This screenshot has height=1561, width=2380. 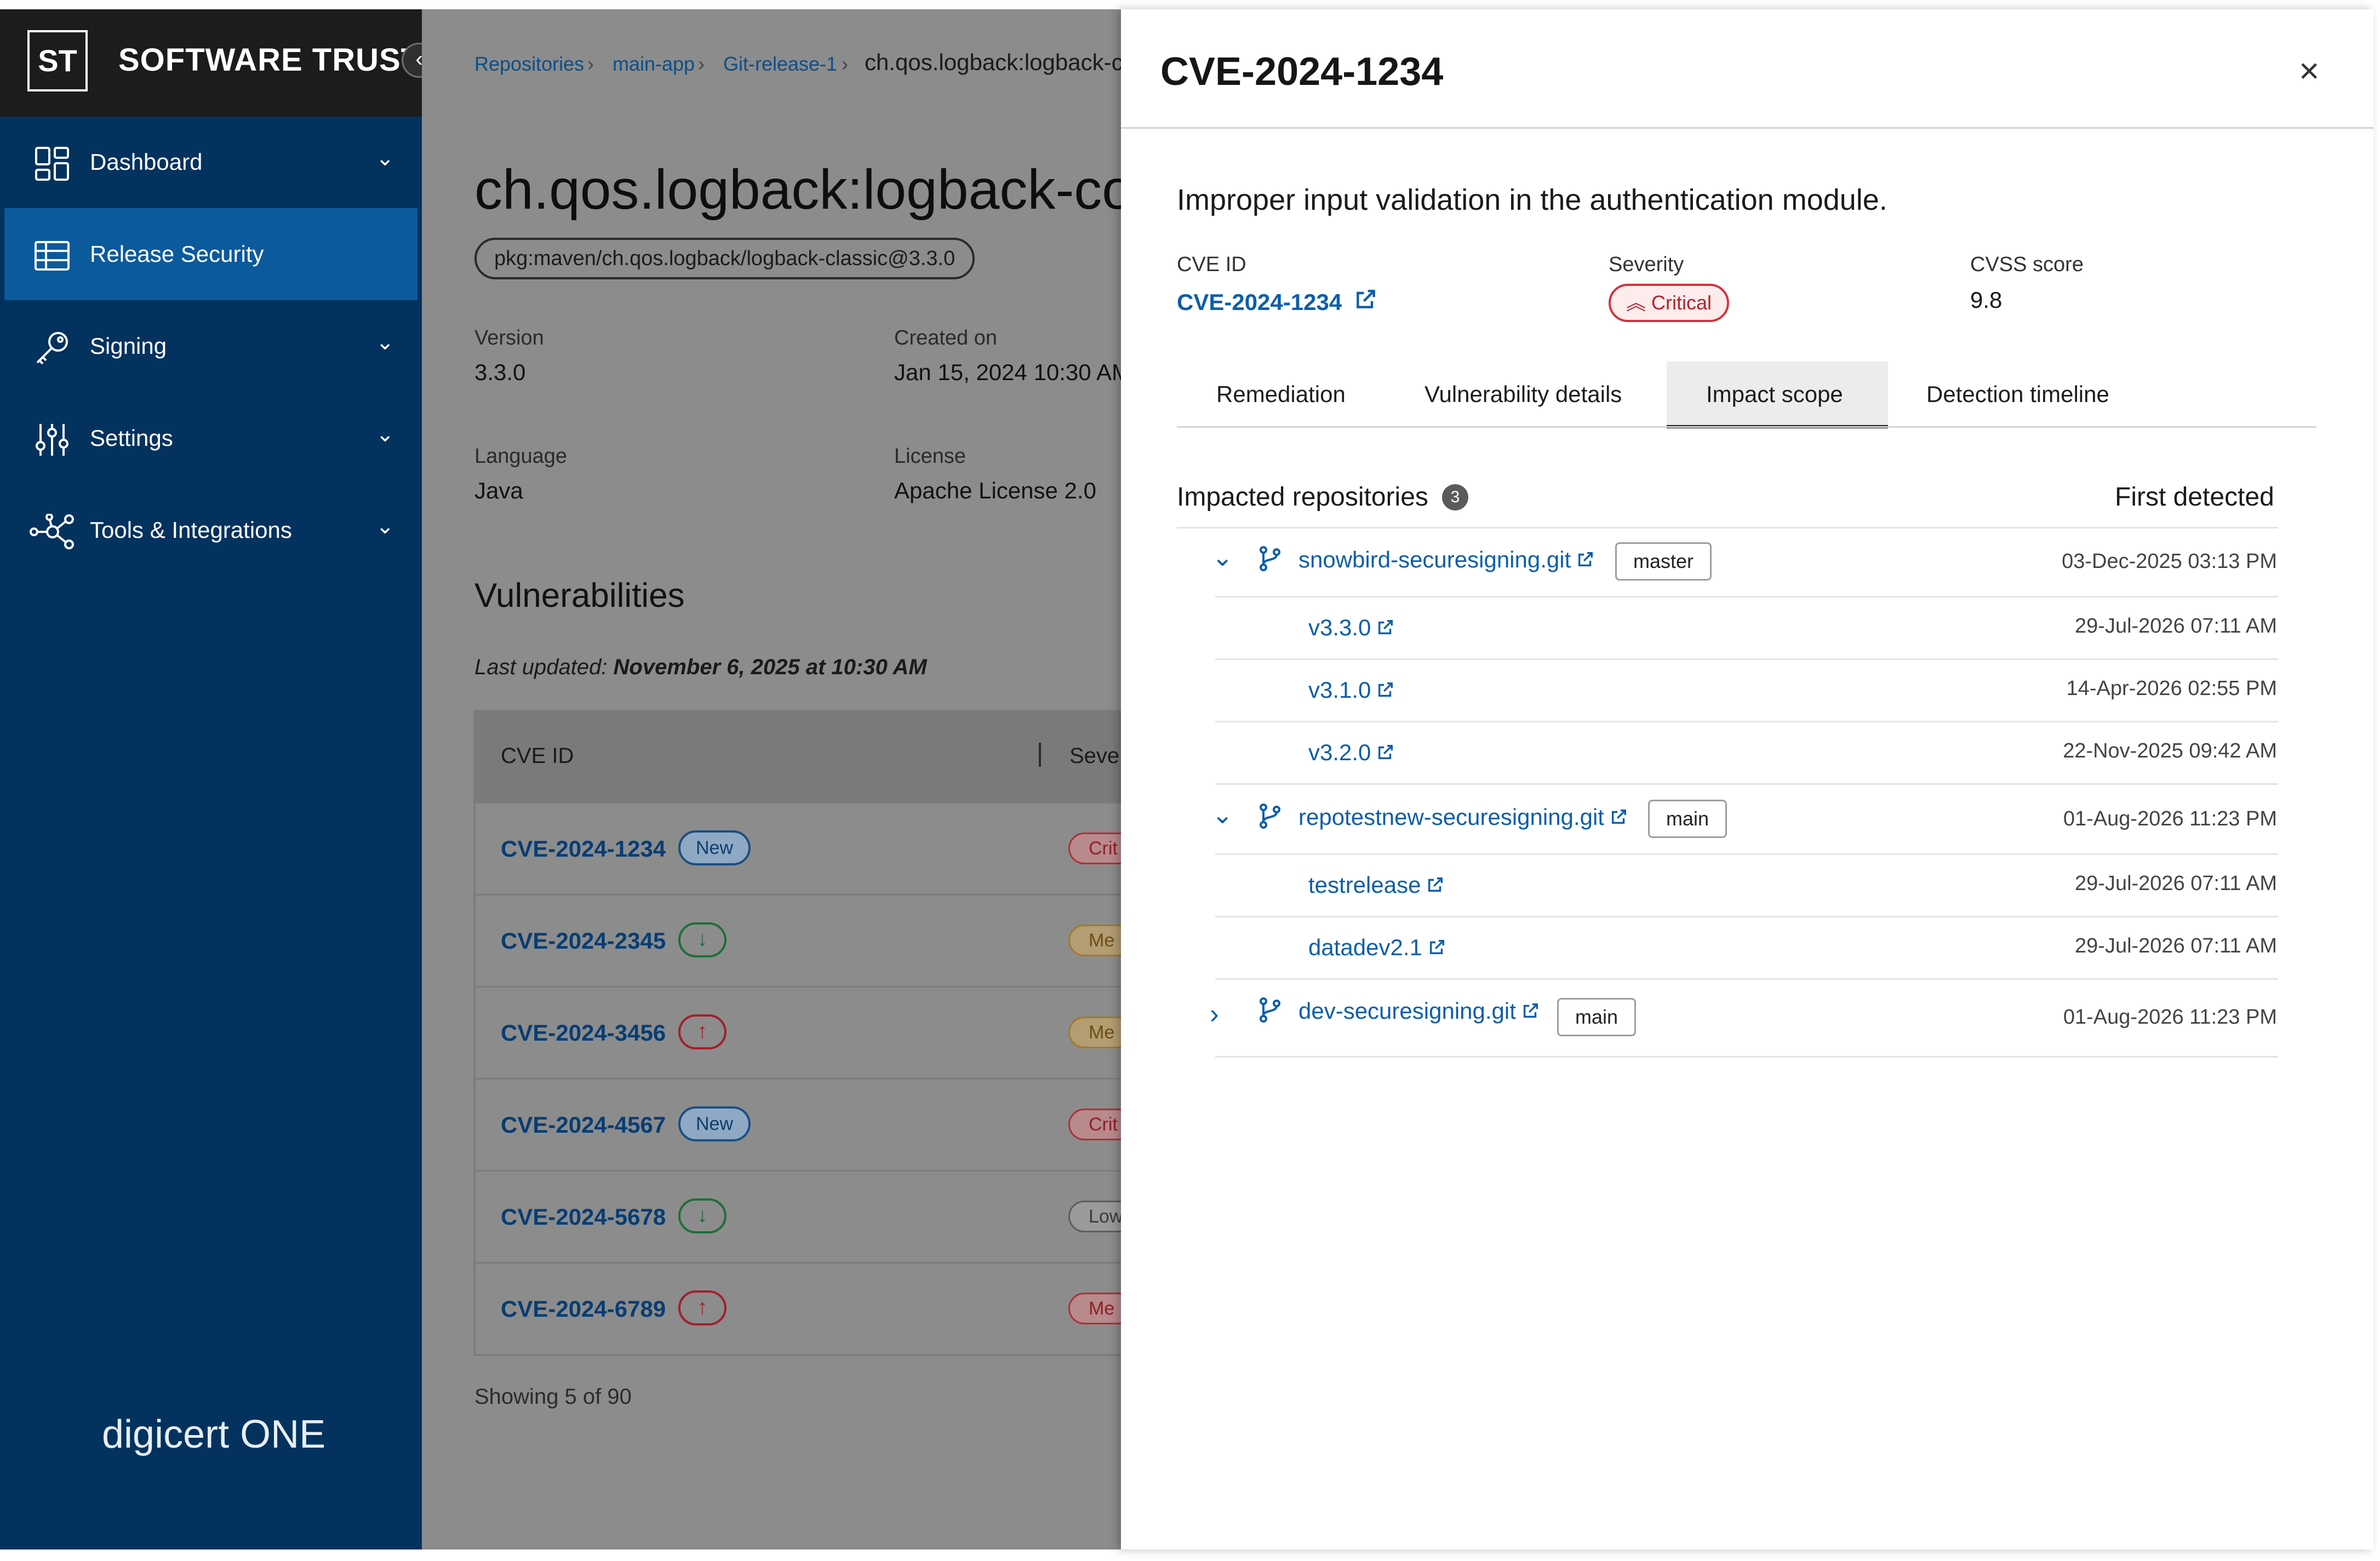 What do you see at coordinates (2194, 497) in the screenshot?
I see `first-detected-header: First detected` at bounding box center [2194, 497].